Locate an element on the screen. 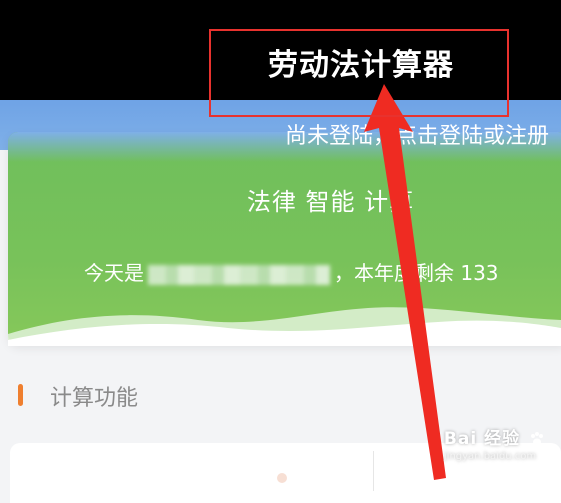  card-divider is located at coordinates (373, 471).